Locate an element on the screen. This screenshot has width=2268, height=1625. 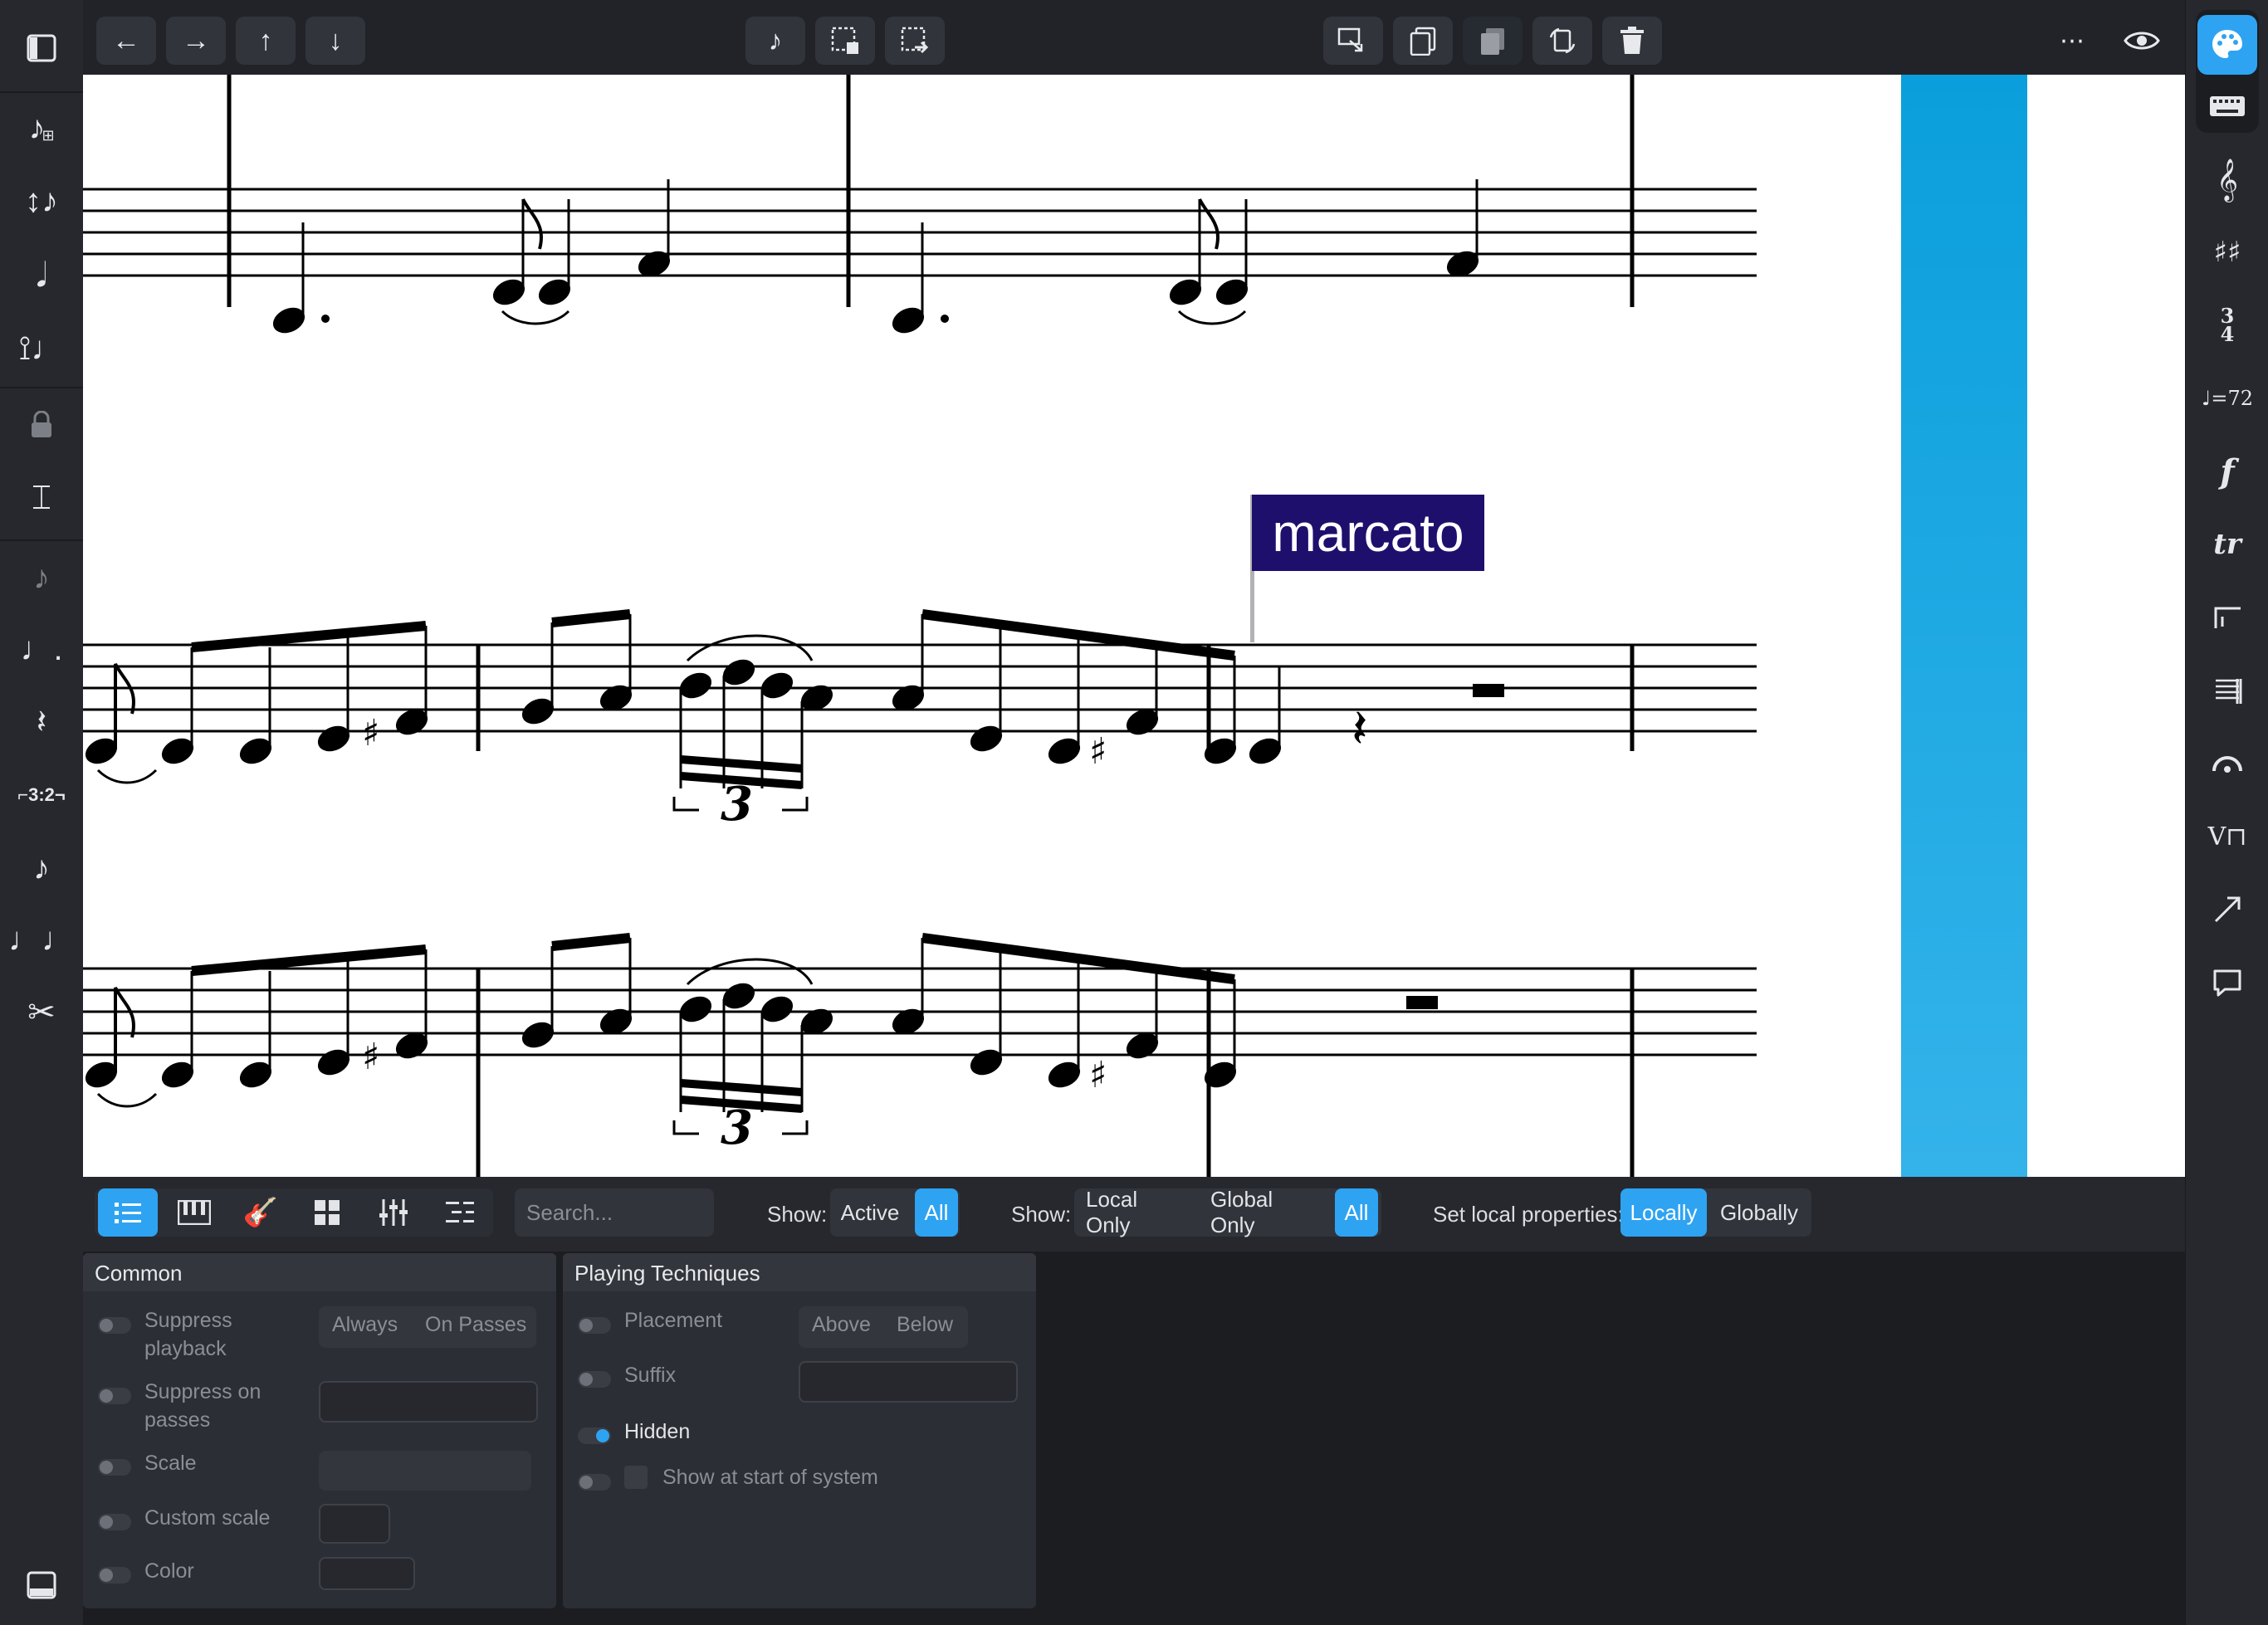
note-input-icon: ♪ ⊞ is located at coordinates (41, 128).